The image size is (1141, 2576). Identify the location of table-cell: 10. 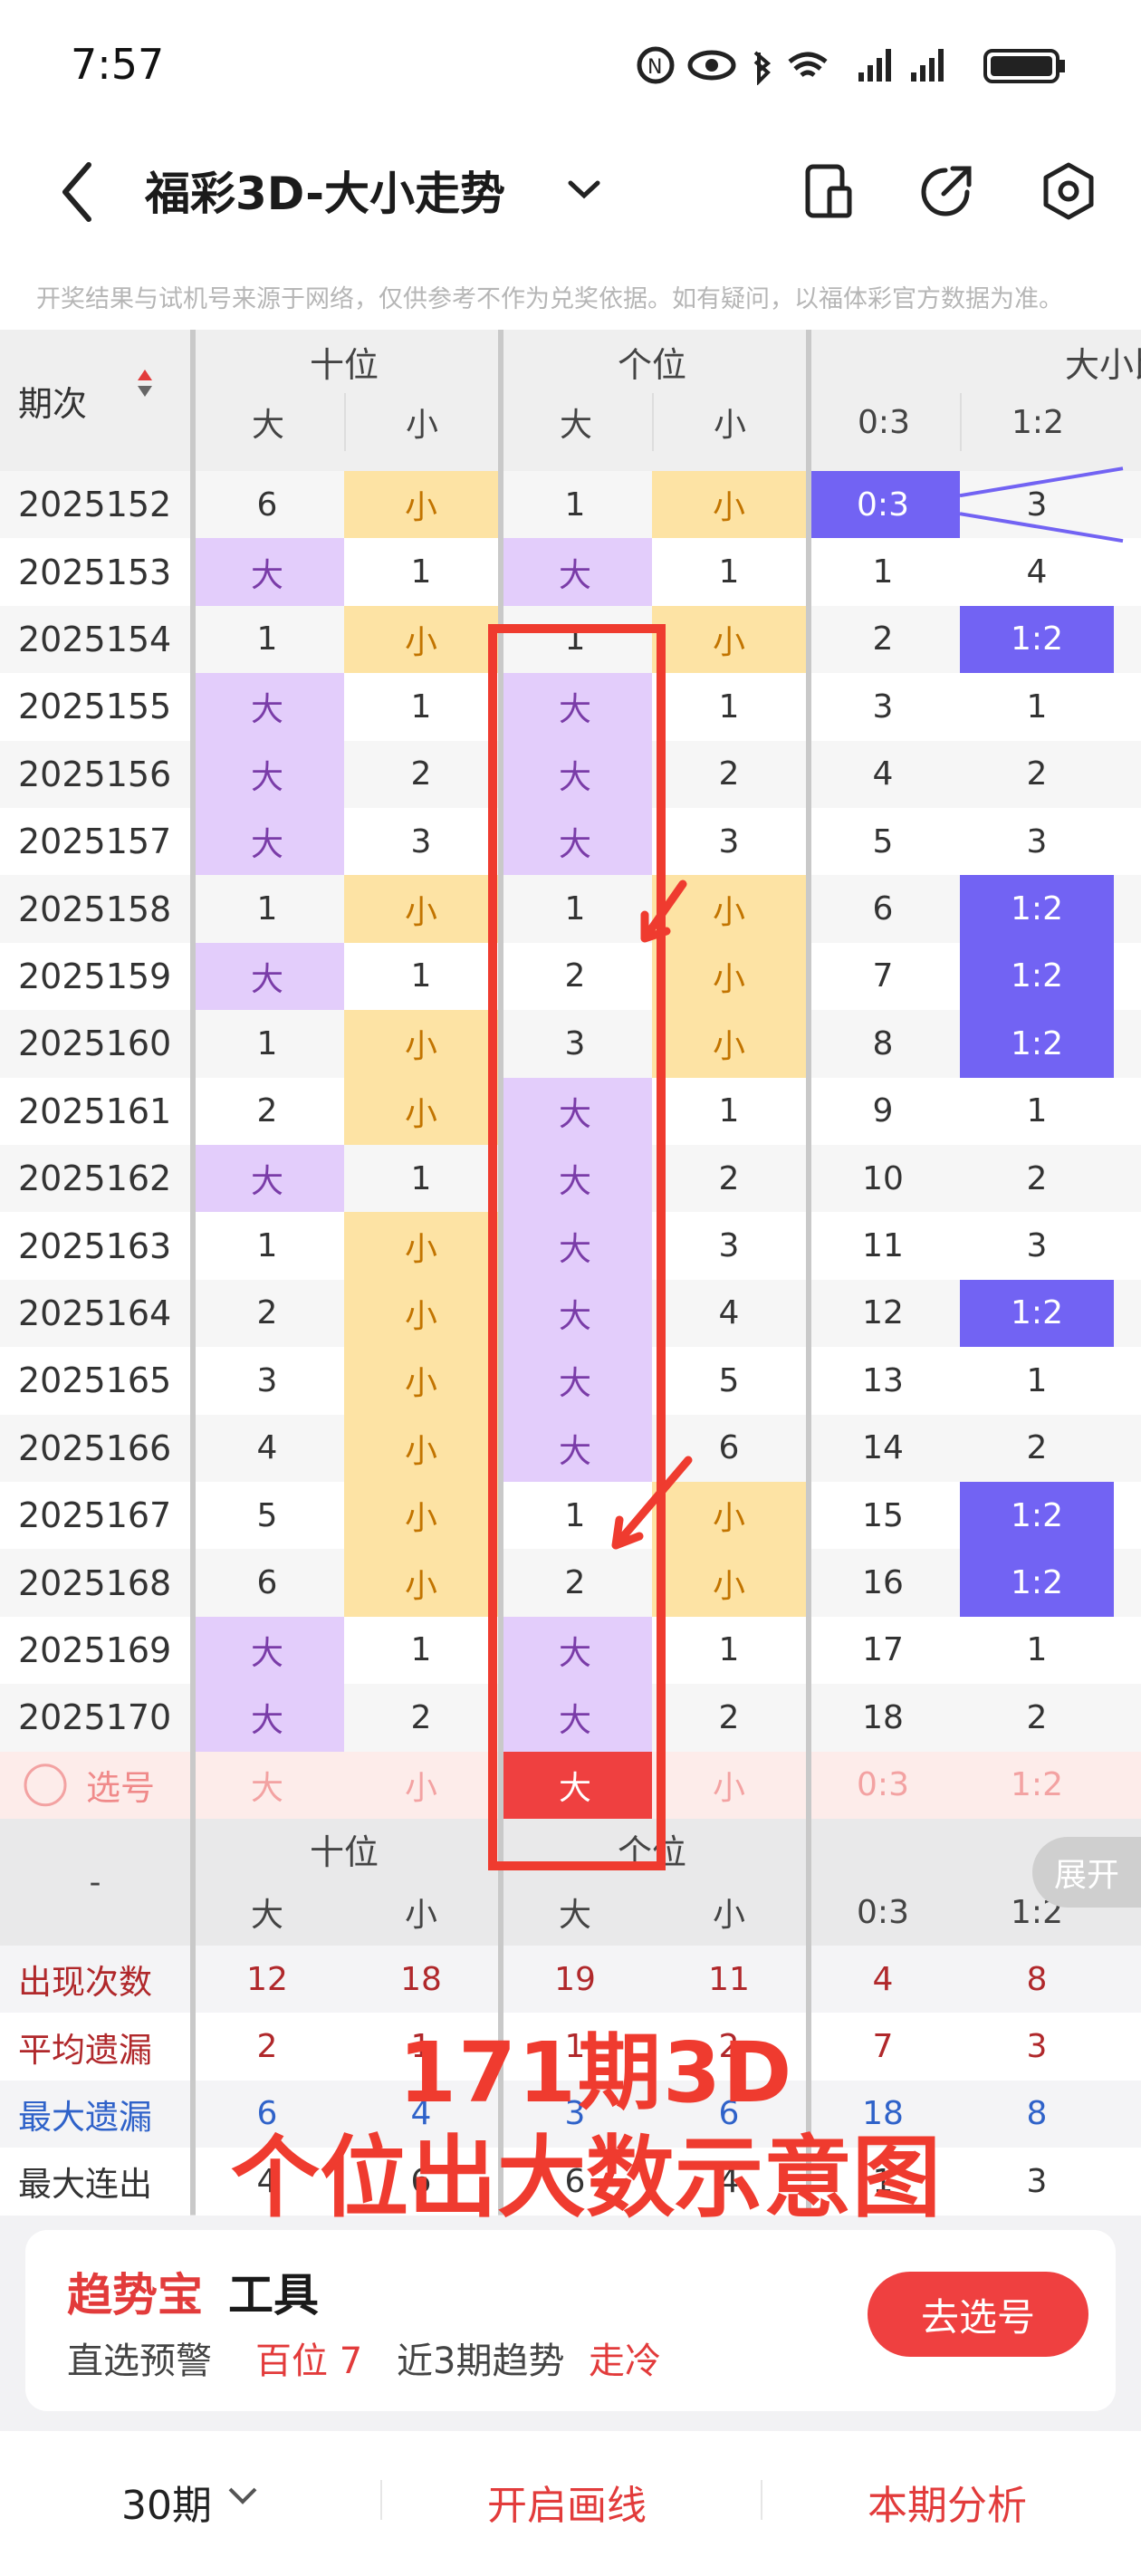
(883, 1178).